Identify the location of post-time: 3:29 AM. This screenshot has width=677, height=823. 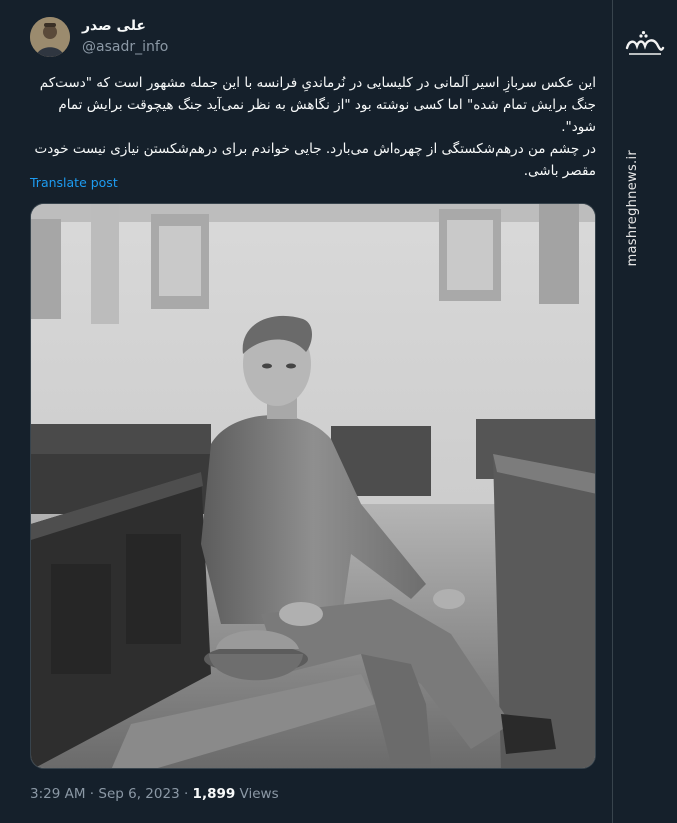
(58, 794).